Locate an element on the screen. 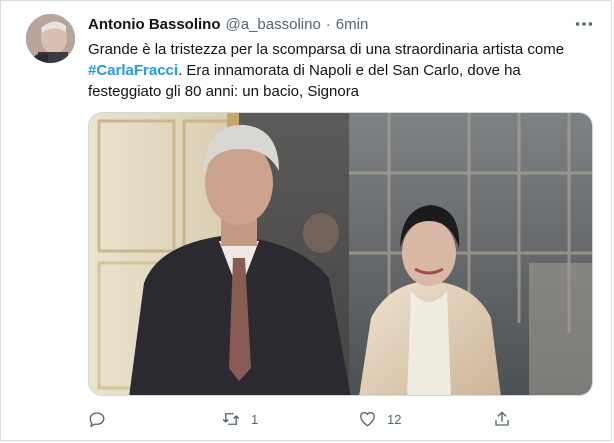 This screenshot has height=443, width=614. reply-icon is located at coordinates (97, 420).